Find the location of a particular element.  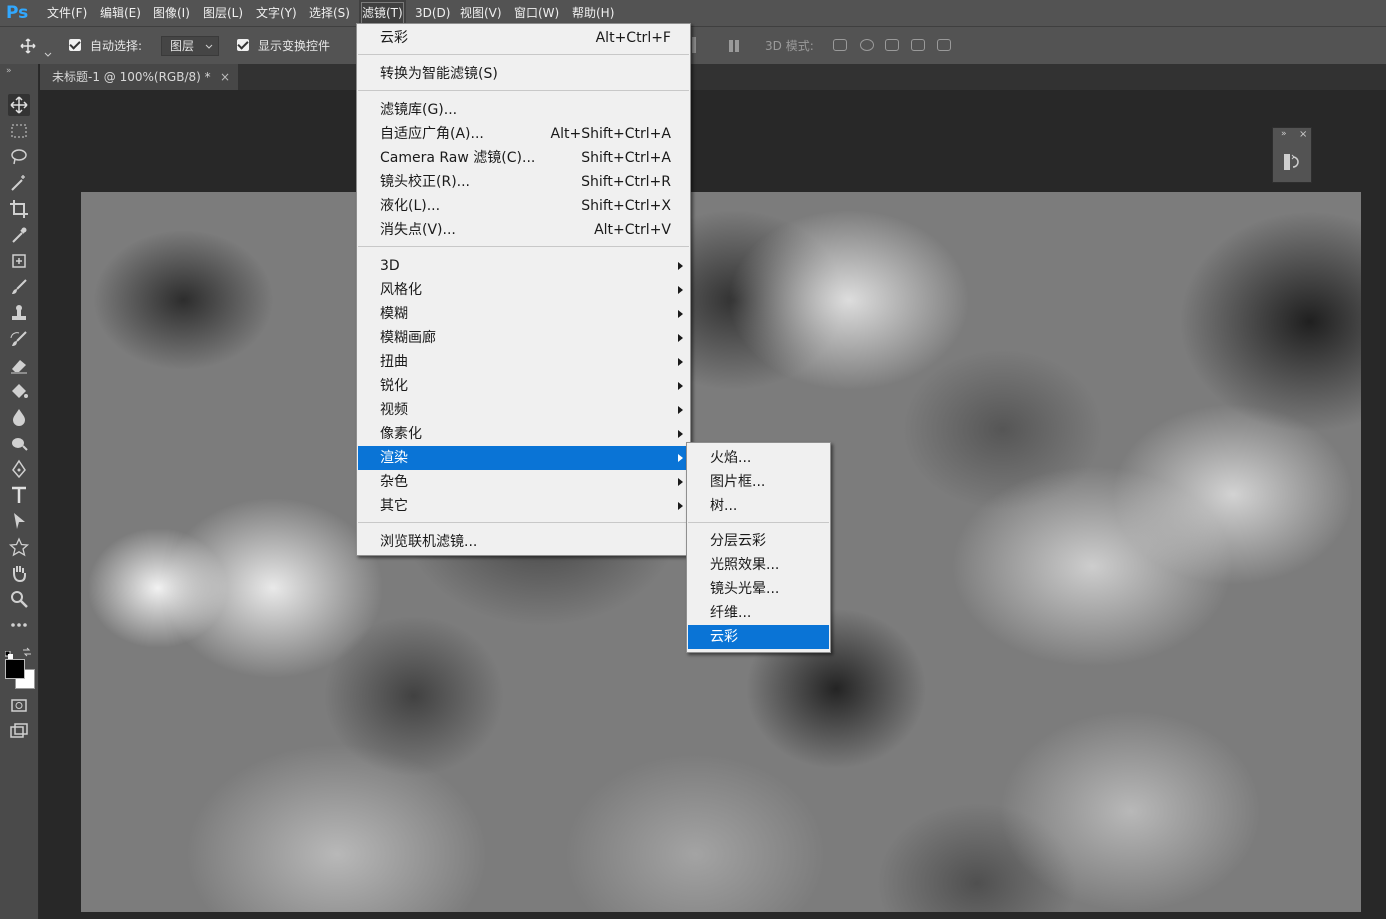

align-icon is located at coordinates (694, 45).